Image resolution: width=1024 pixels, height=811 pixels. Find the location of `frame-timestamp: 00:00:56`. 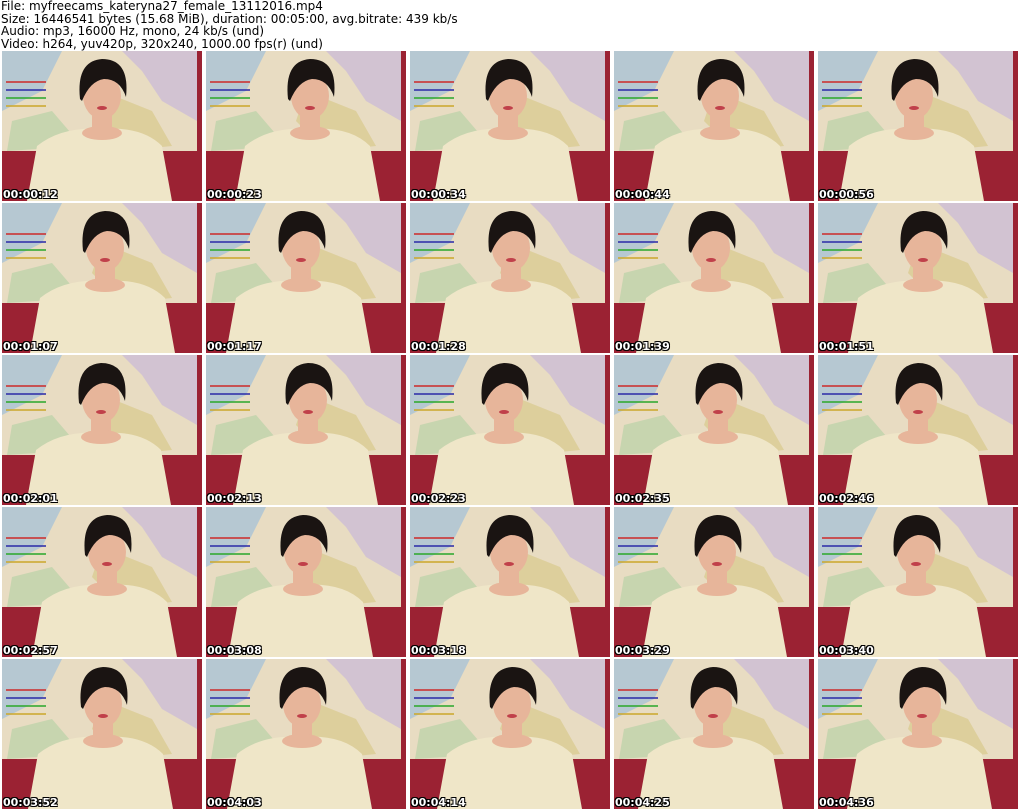

frame-timestamp: 00:00:56 is located at coordinates (846, 194).